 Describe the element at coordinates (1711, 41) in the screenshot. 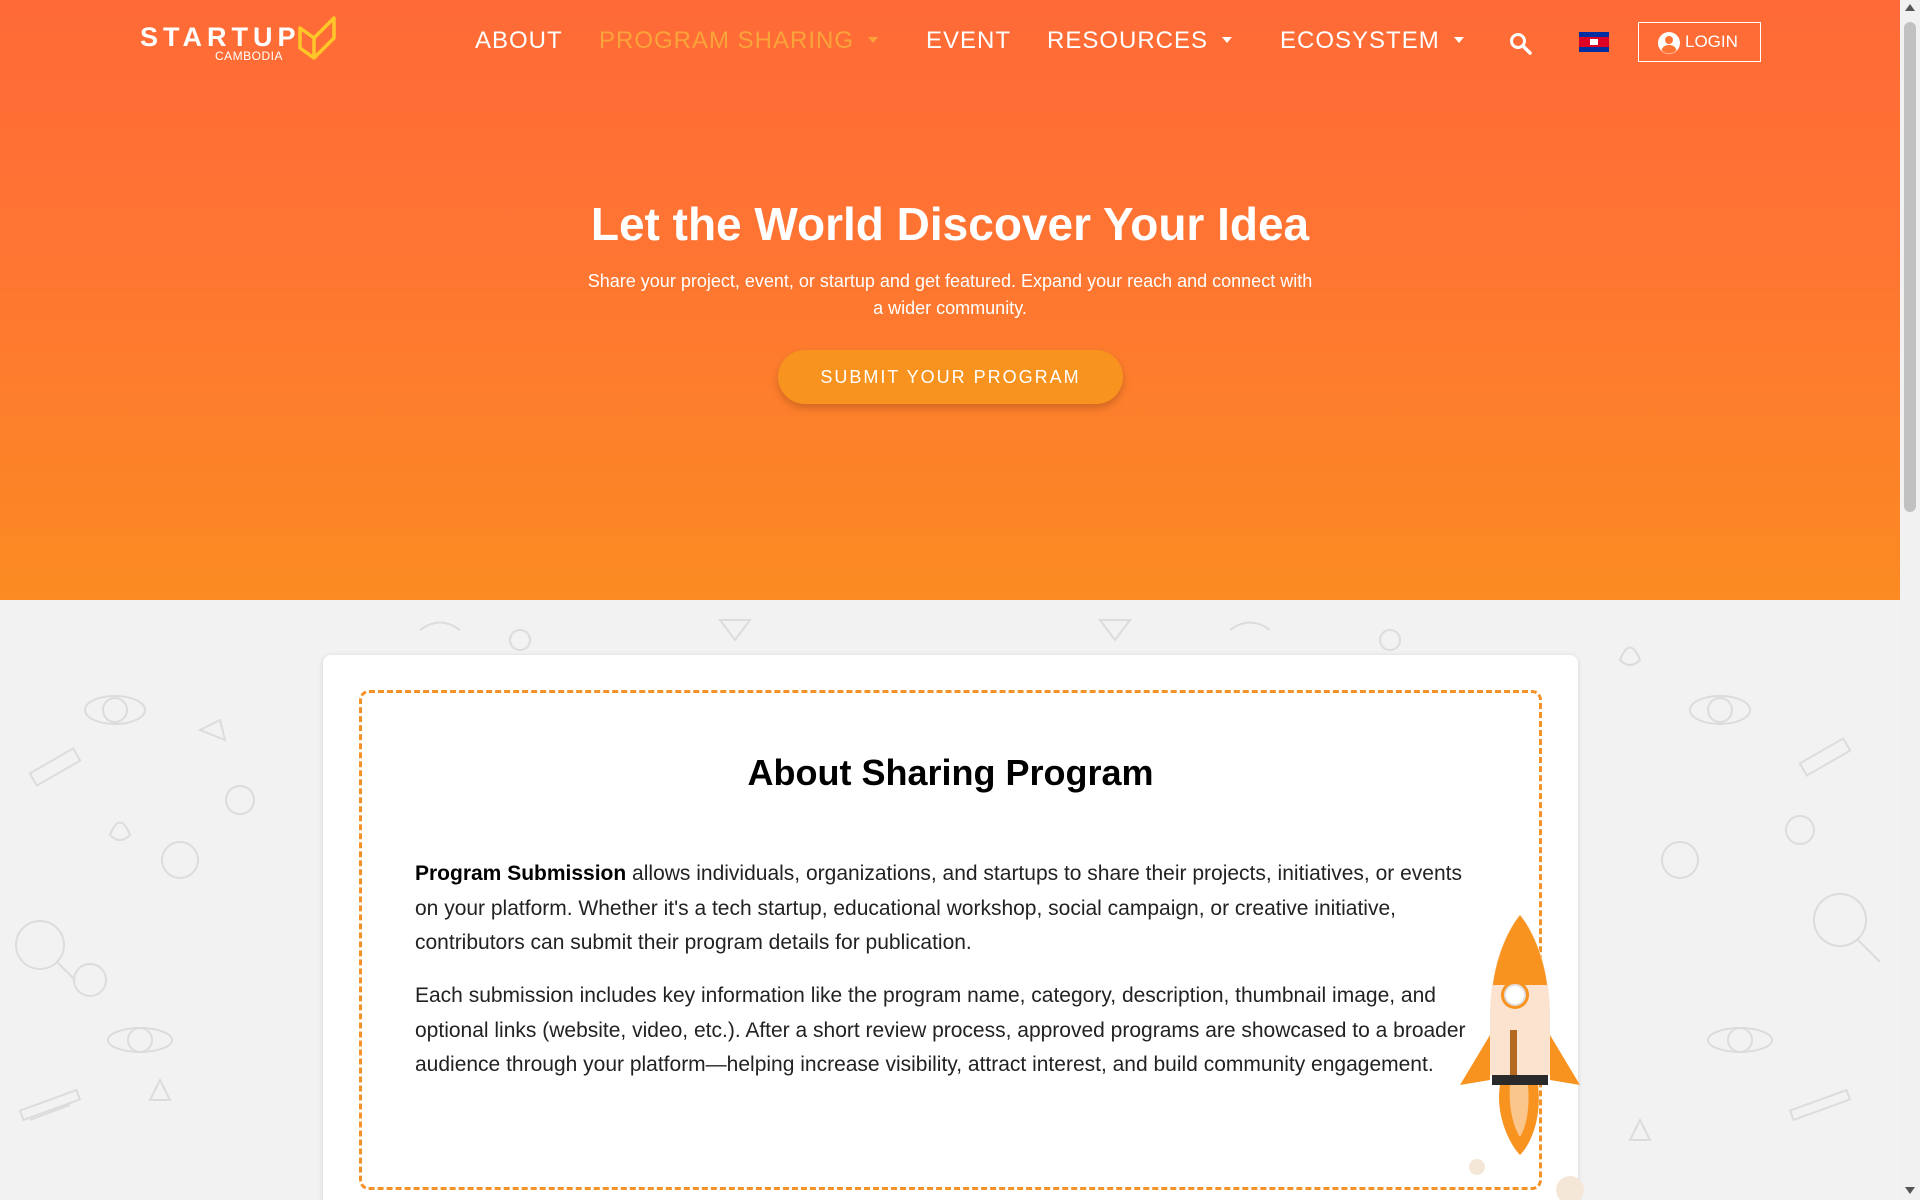

I see `login-label: LOGIN` at that location.